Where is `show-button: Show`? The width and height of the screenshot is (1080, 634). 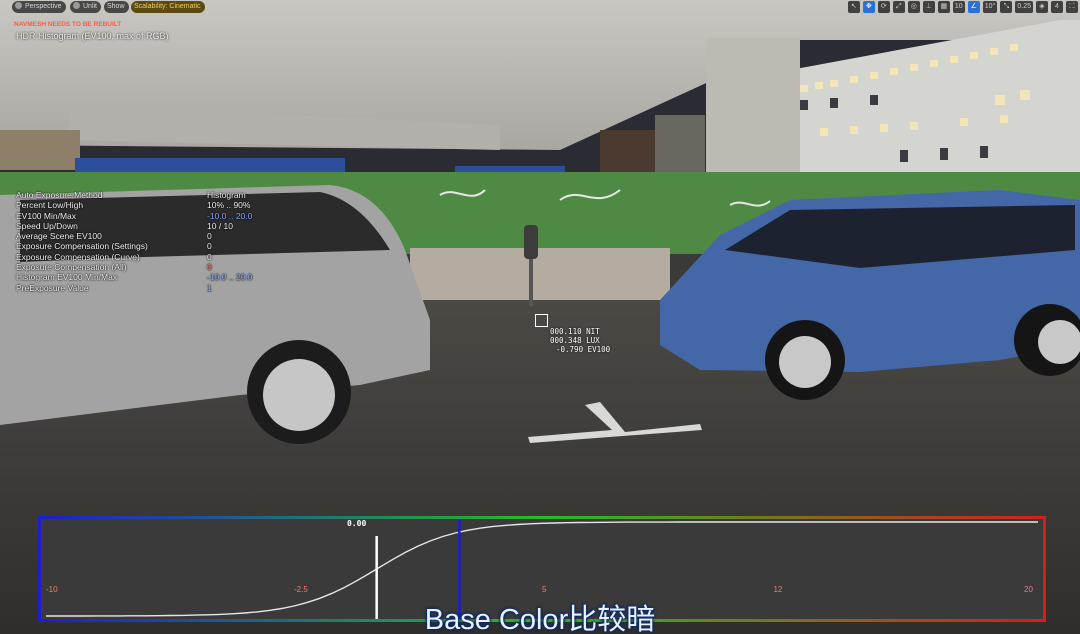
show-button: Show is located at coordinates (116, 7).